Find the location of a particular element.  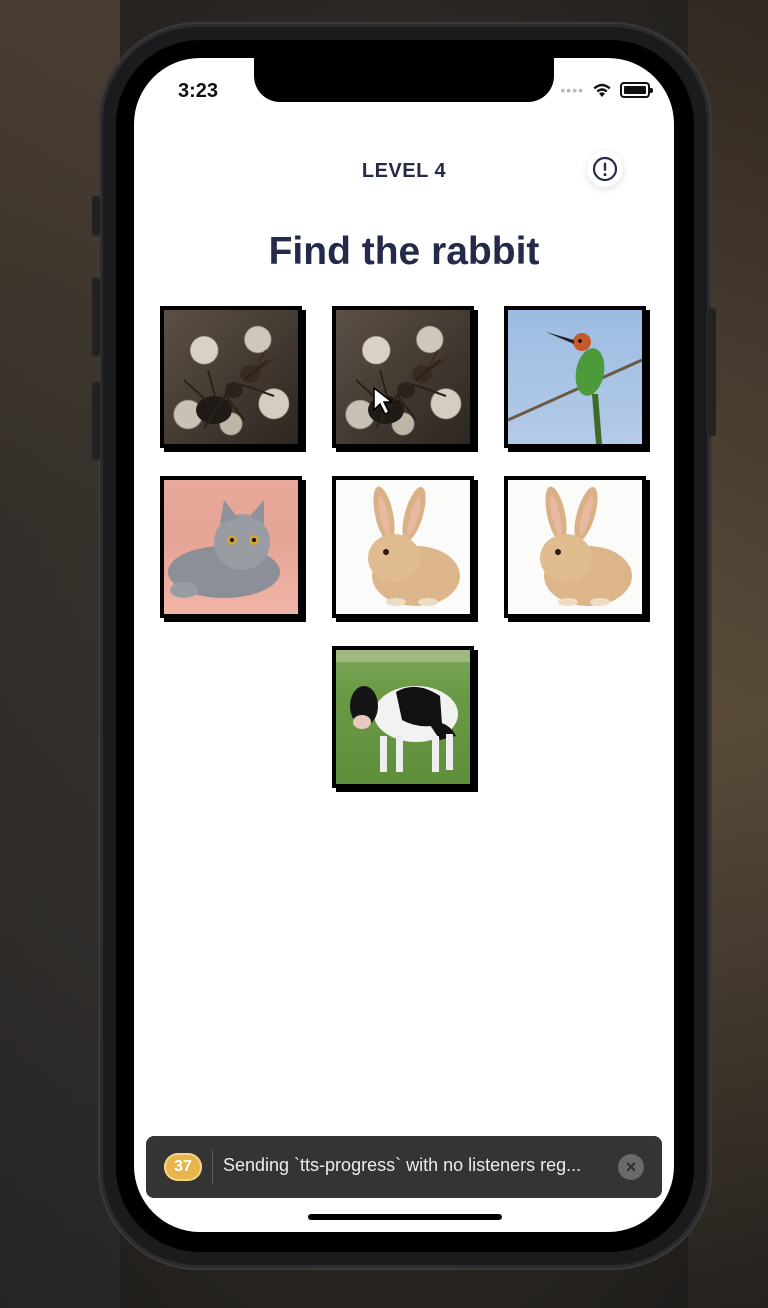

exclamation-circle-icon is located at coordinates (605, 169).